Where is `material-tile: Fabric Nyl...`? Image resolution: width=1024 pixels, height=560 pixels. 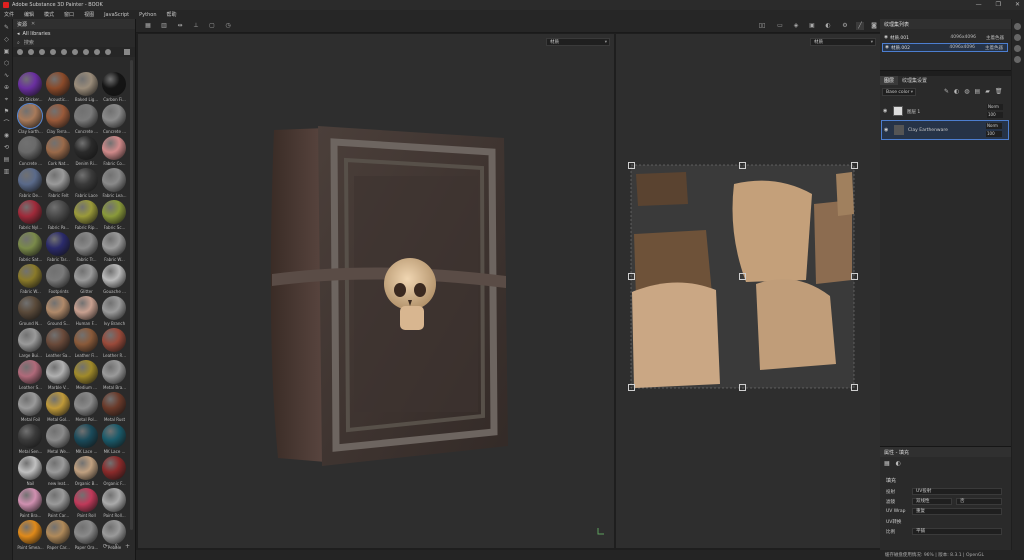 material-tile: Fabric Nyl... is located at coordinates (30, 216).